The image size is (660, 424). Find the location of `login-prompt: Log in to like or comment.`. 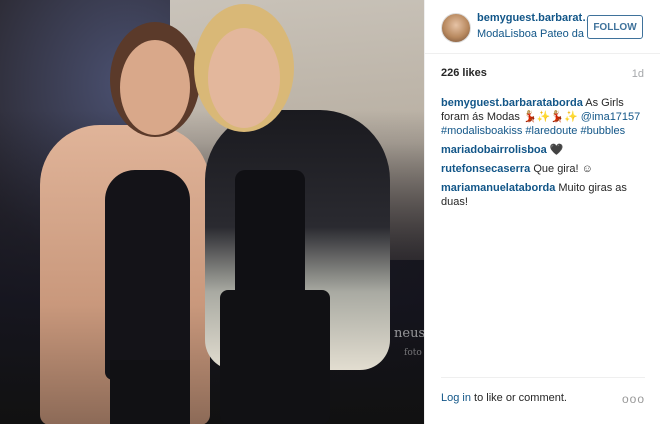

login-prompt: Log in to like or comment. is located at coordinates (543, 398).